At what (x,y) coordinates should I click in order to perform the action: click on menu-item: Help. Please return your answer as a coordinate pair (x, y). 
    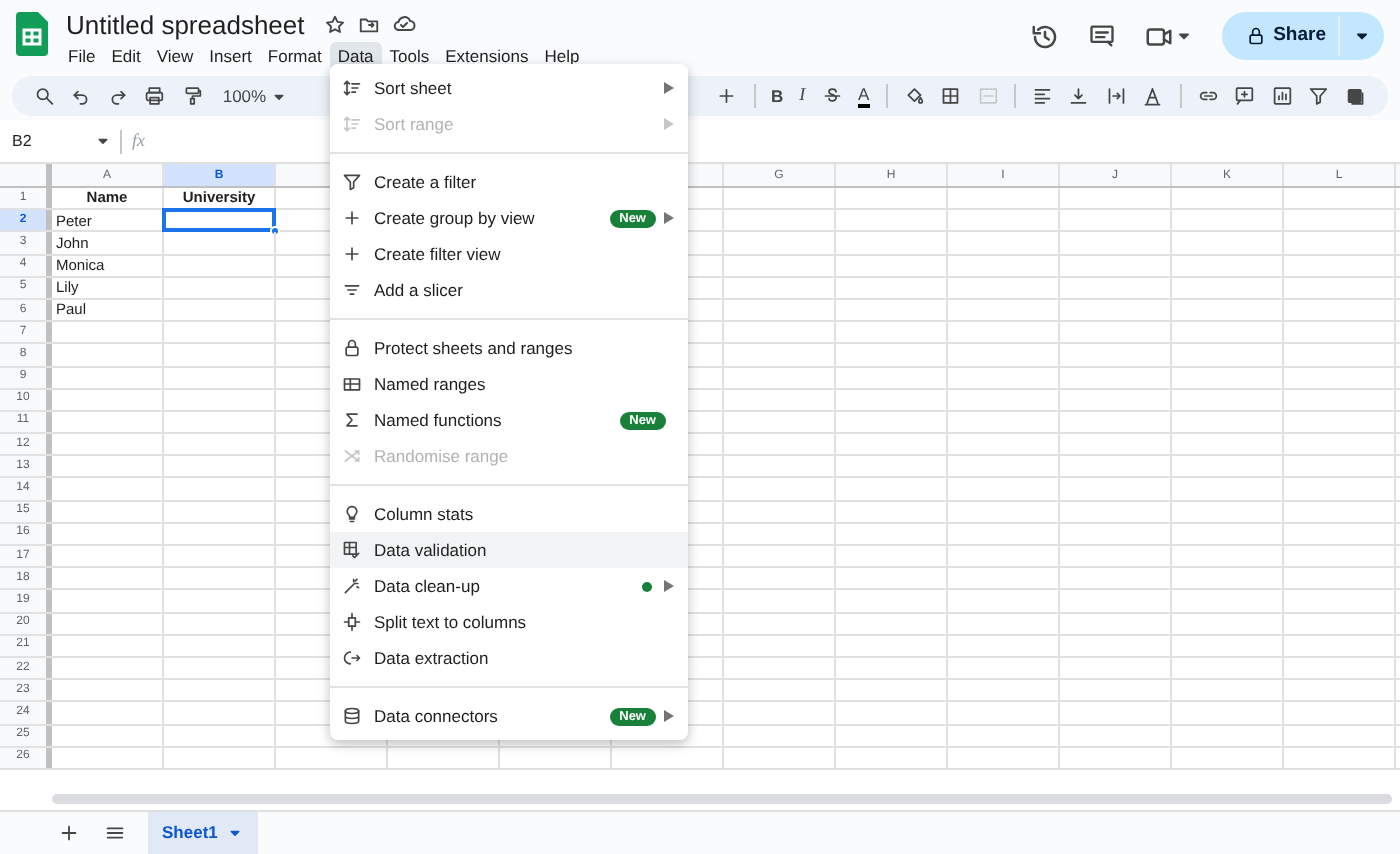
    Looking at the image, I should click on (562, 56).